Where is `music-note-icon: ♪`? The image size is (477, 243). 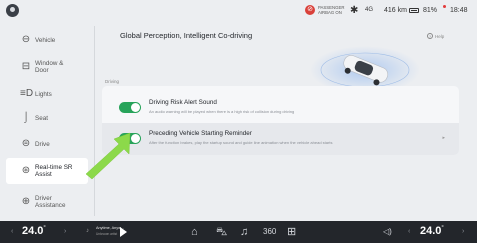 music-note-icon: ♪ is located at coordinates (87, 231).